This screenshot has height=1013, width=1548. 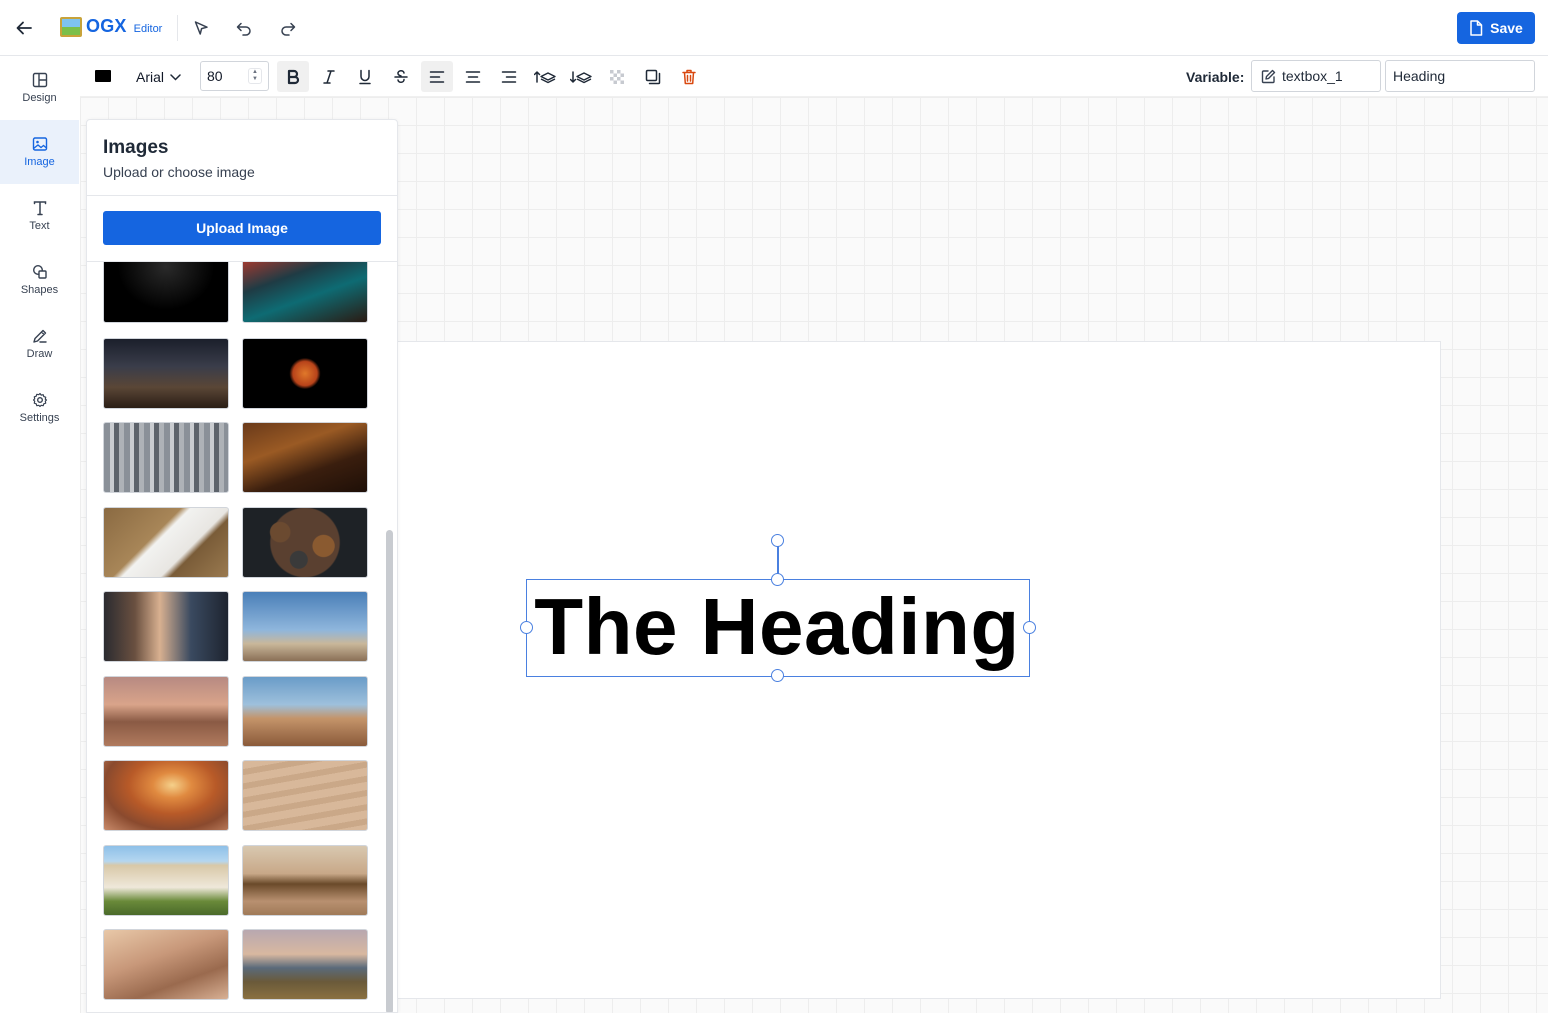 I want to click on trash-icon, so click(x=689, y=76).